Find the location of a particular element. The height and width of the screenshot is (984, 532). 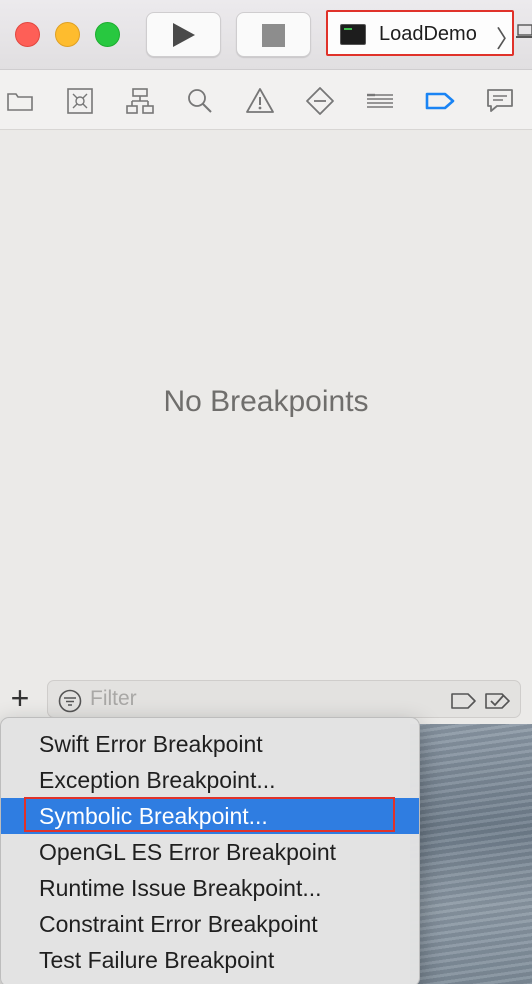

folder-icon is located at coordinates (20, 101).